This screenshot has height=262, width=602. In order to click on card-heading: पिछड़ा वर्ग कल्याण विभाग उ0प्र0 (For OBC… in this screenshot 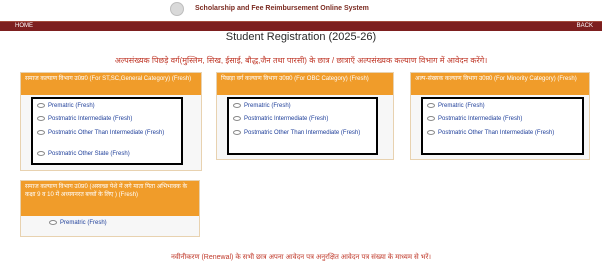, I will do `click(305, 84)`.